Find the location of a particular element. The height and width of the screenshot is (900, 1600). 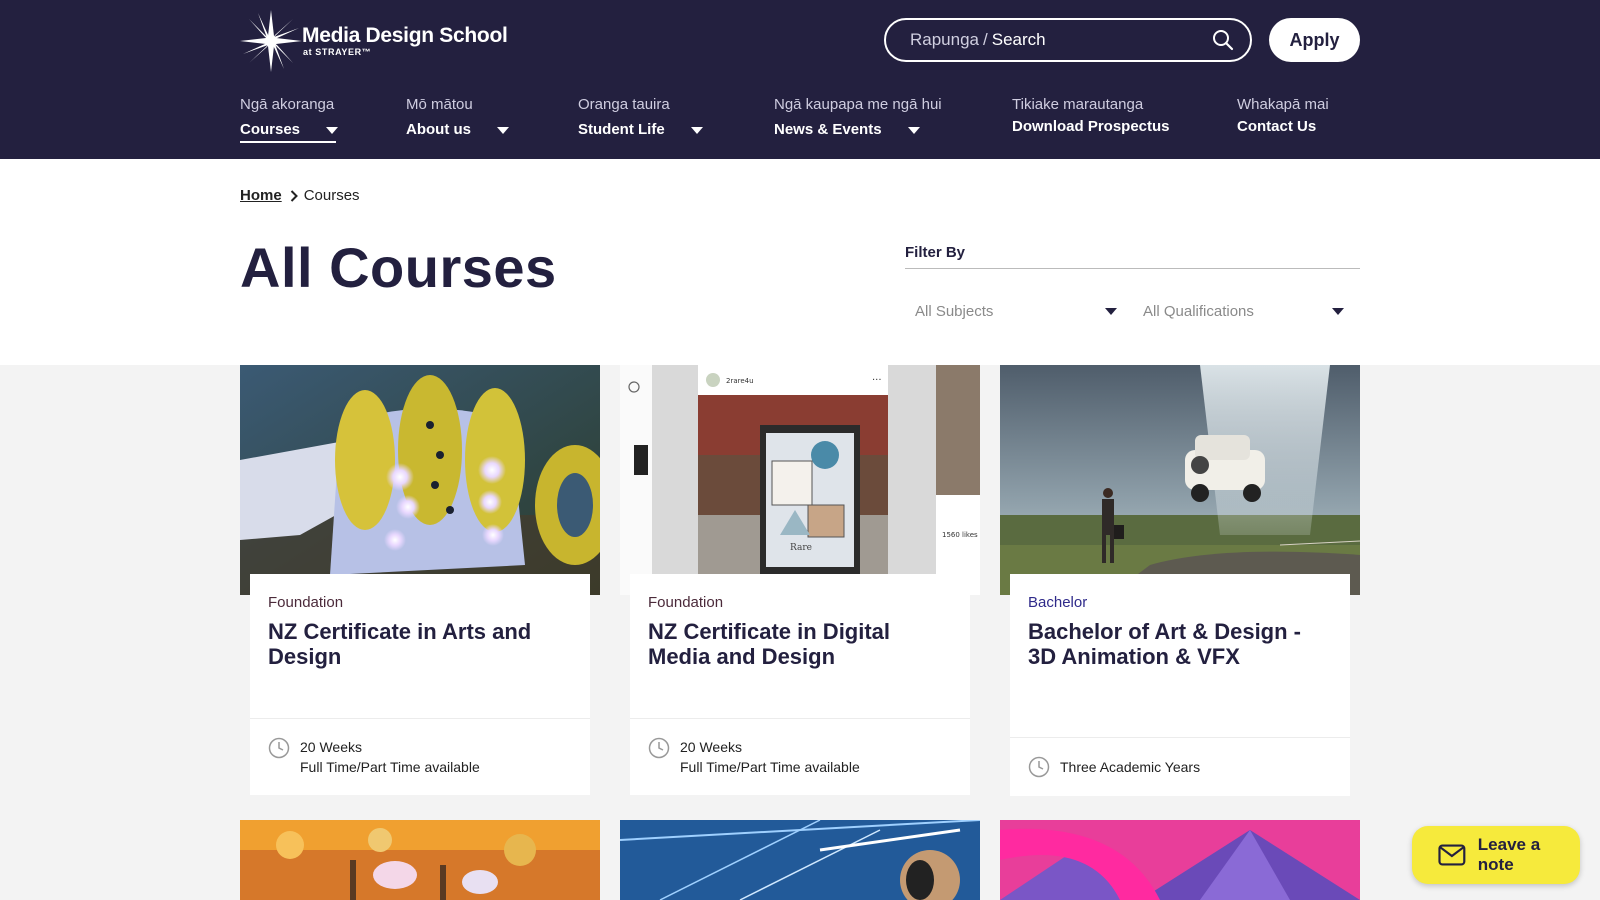

search-label-english: Search is located at coordinates (1018, 39).